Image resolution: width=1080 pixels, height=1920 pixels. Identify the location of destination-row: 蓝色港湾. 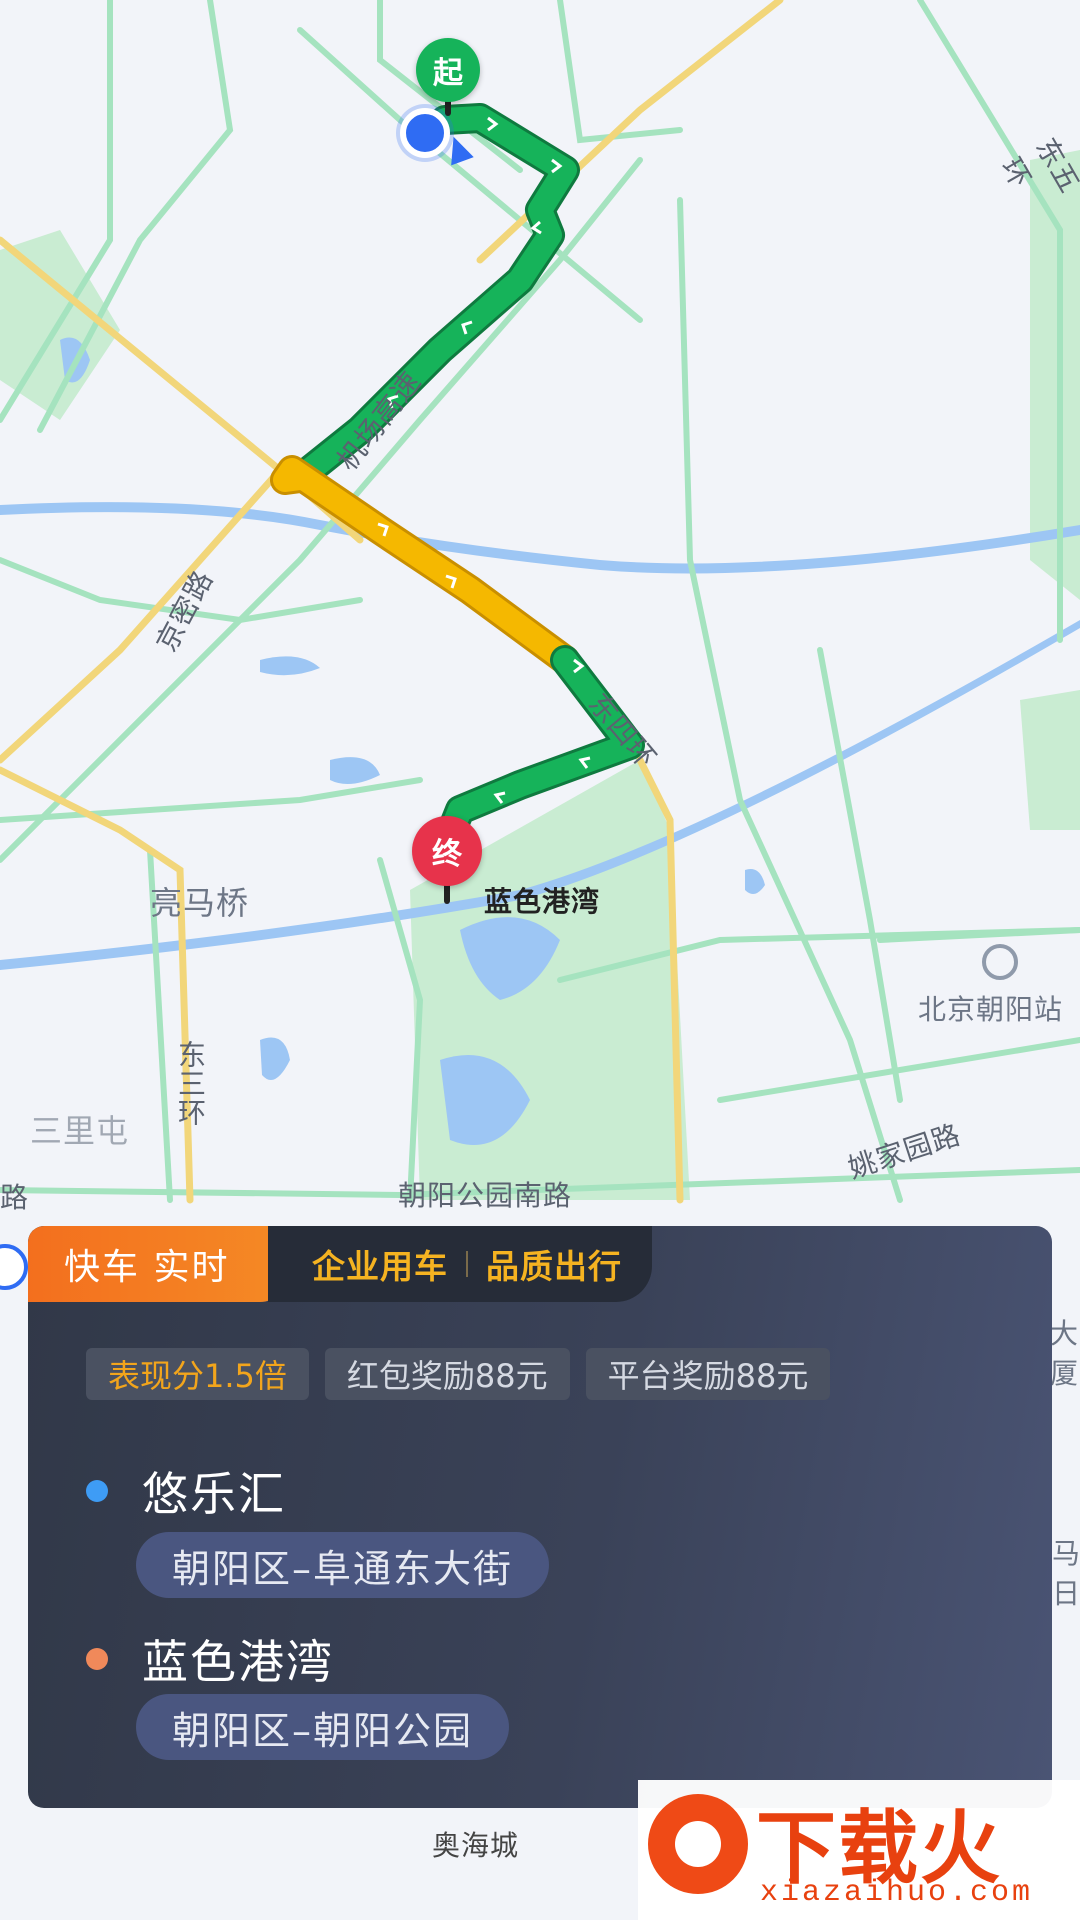
(210, 1659).